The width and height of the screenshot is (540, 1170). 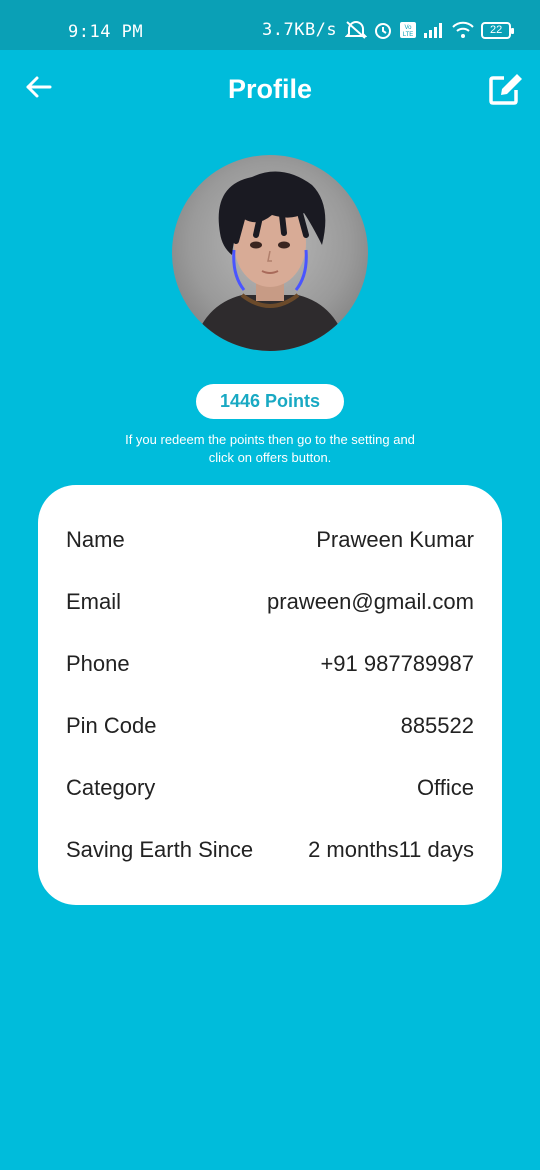 I want to click on row-label: Email, so click(x=94, y=601).